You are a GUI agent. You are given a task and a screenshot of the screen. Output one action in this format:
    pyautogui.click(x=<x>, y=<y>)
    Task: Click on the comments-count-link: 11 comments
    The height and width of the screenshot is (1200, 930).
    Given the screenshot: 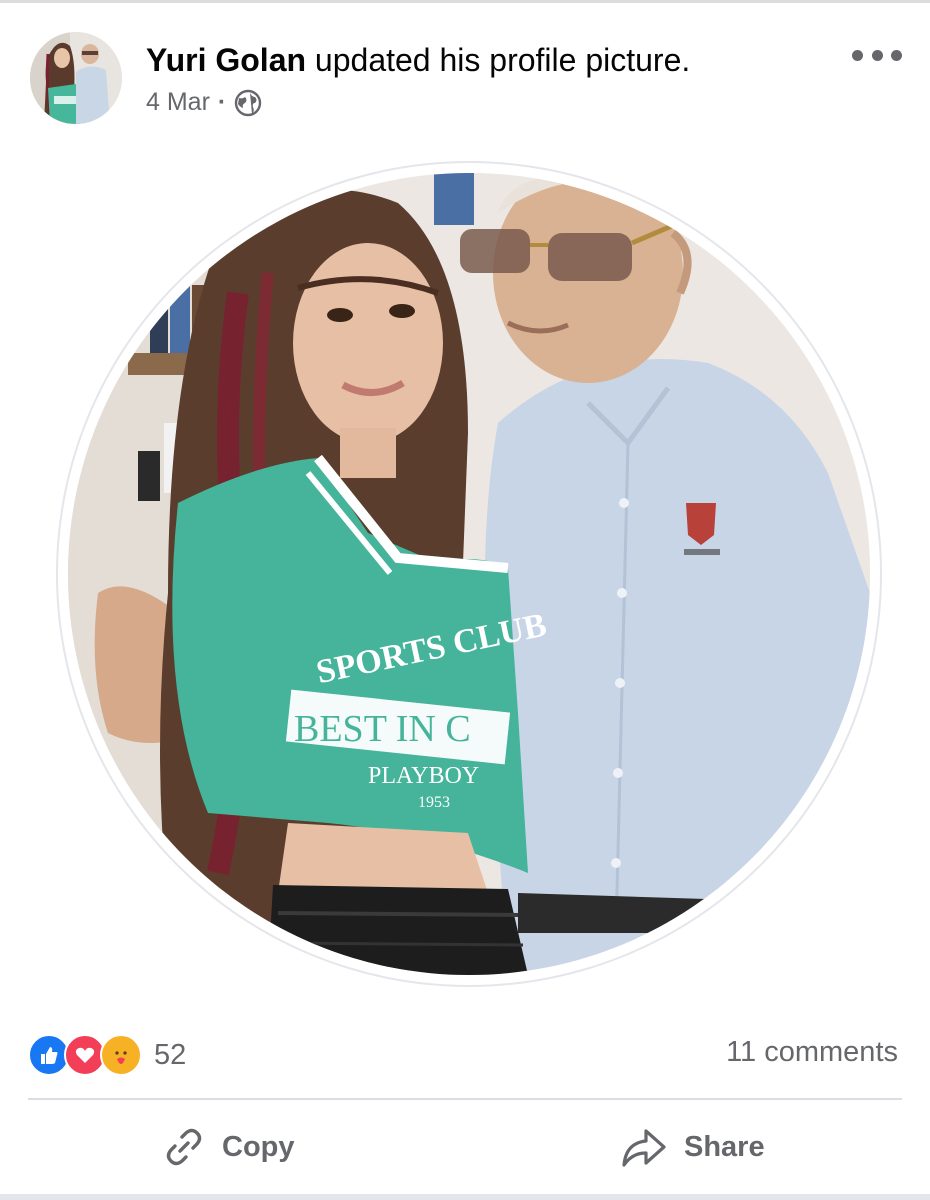 What is the action you would take?
    pyautogui.click(x=812, y=1052)
    